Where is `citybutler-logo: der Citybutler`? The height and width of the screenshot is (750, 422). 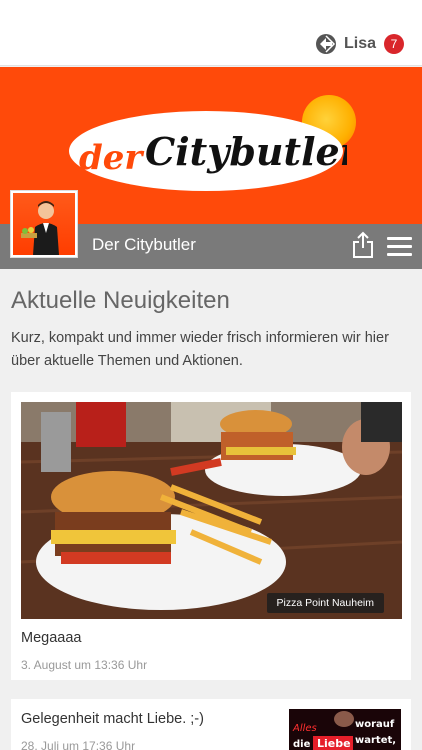 citybutler-logo: der Citybutler is located at coordinates (208, 151).